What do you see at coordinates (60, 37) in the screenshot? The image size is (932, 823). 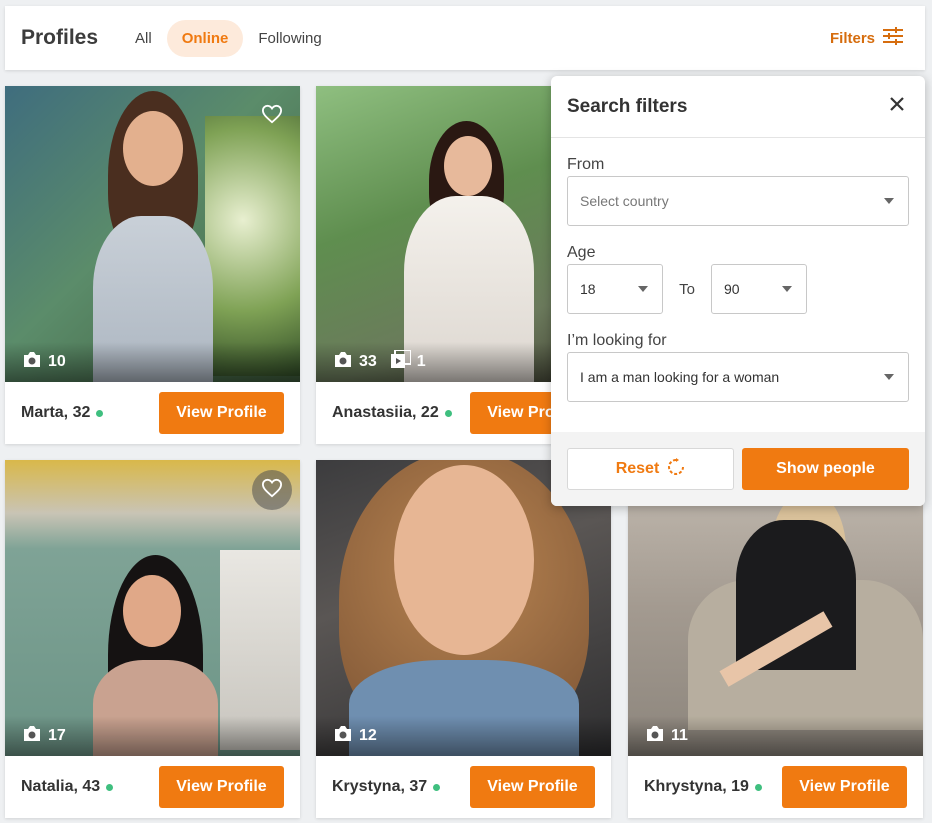 I see `page-title: Profiles` at bounding box center [60, 37].